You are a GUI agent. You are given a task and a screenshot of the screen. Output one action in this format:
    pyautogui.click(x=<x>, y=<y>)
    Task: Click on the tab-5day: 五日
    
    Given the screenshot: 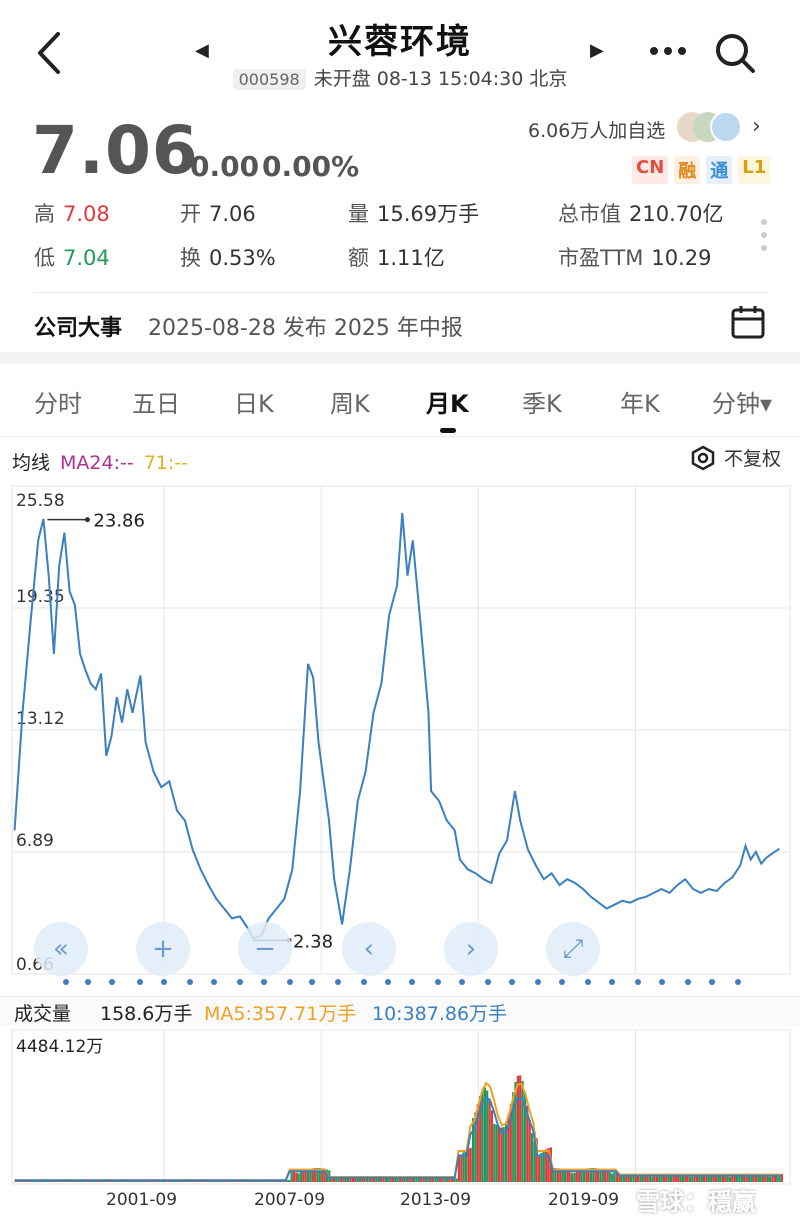 What is the action you would take?
    pyautogui.click(x=156, y=401)
    